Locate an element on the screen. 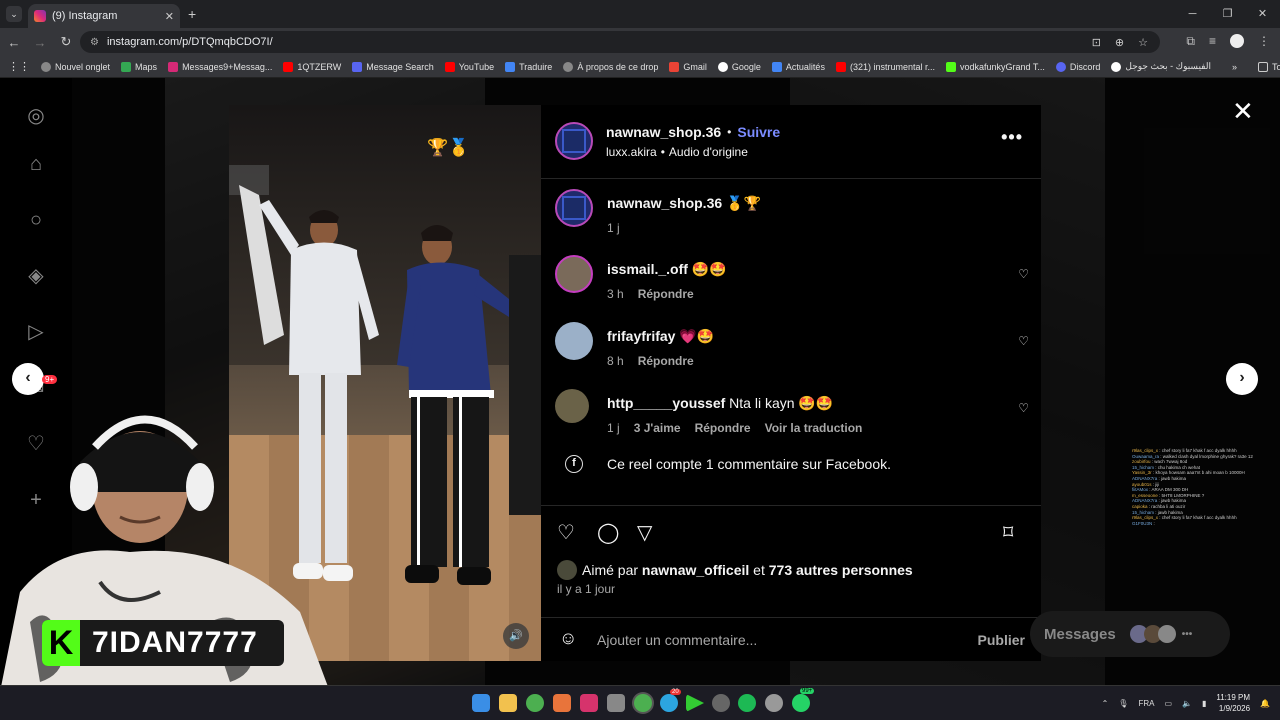 The image size is (1280, 720). audio-label: Audio d'origine is located at coordinates (708, 152).